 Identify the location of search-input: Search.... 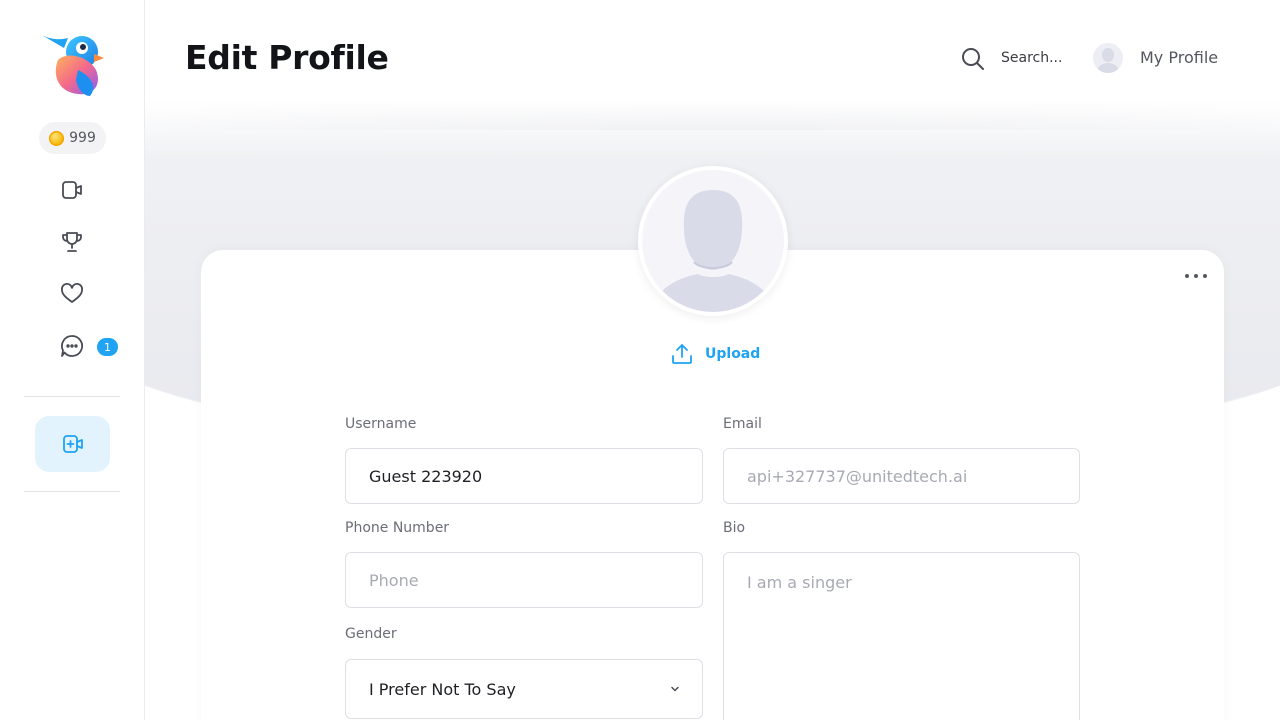
(1031, 58).